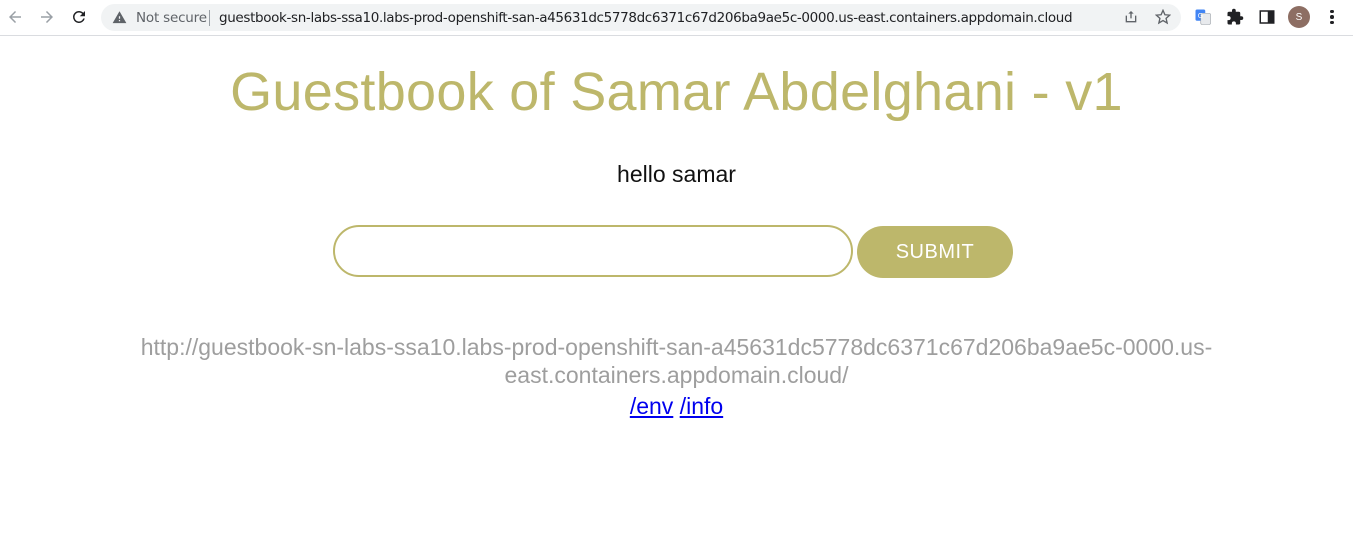 This screenshot has width=1353, height=537. Describe the element at coordinates (1299, 17) in the screenshot. I see `profile-avatar: S` at that location.